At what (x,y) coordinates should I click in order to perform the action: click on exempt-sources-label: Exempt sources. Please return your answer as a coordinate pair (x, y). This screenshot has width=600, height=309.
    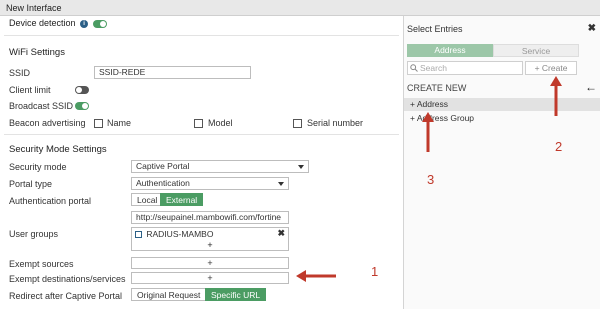
    Looking at the image, I should click on (41, 264).